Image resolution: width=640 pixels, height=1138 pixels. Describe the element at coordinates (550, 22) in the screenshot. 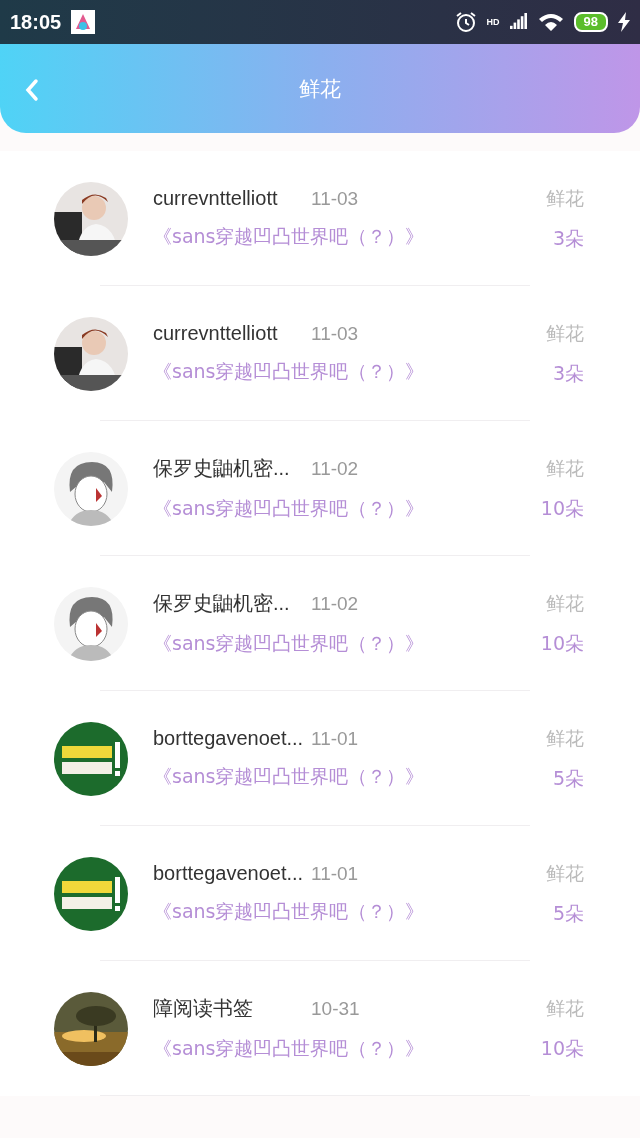

I see `wifi-icon` at that location.